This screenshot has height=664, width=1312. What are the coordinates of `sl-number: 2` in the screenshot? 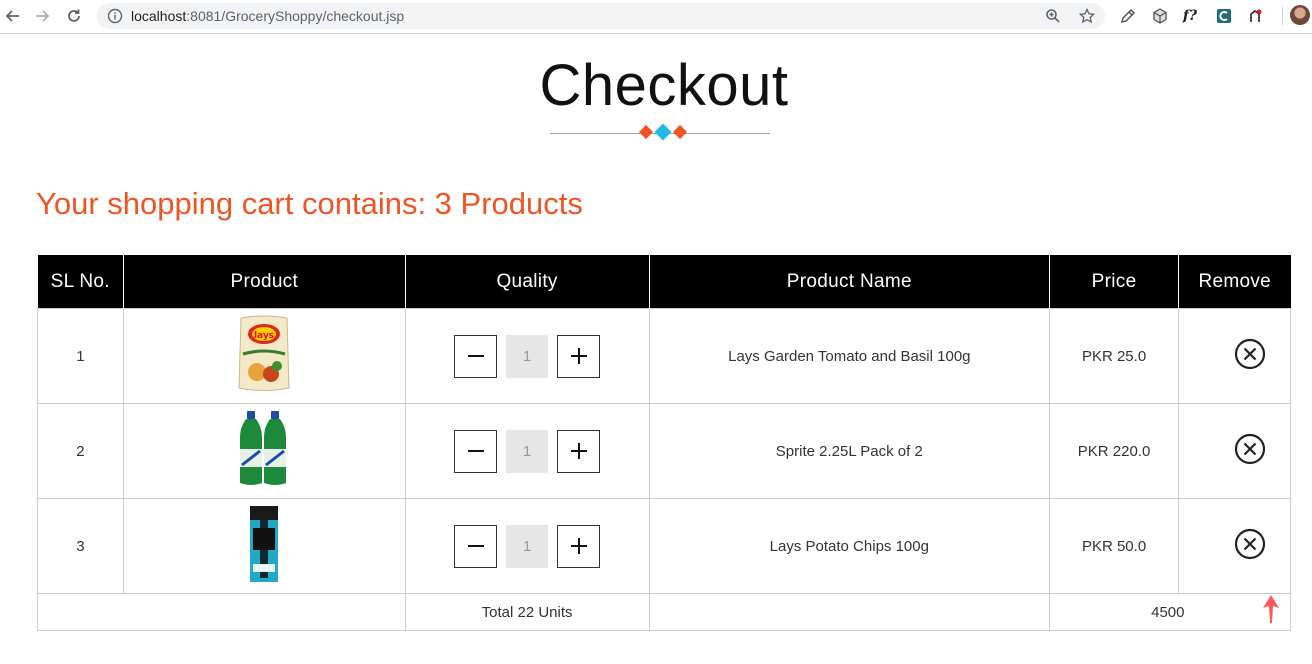 It's located at (80, 451).